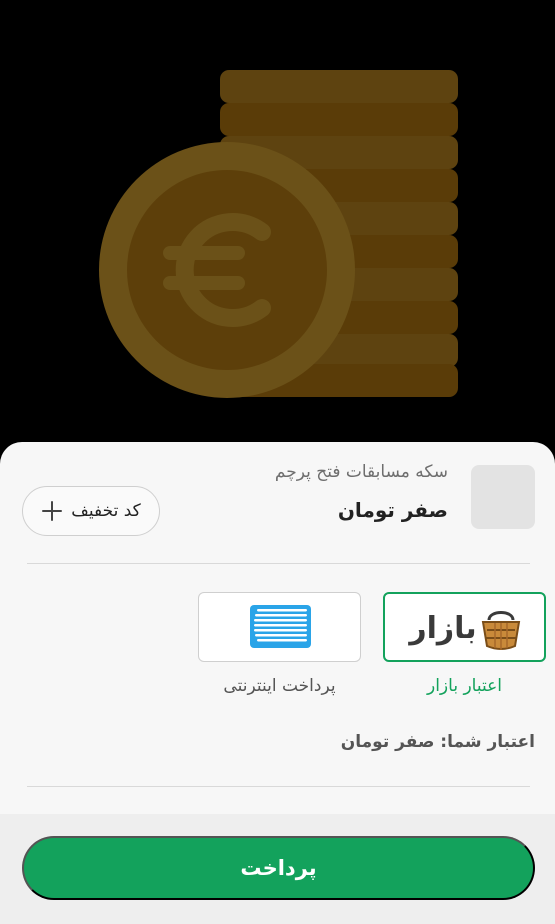 The width and height of the screenshot is (555, 924). What do you see at coordinates (464, 686) in the screenshot?
I see `bazaar-credit-label: اعتبار بازار` at bounding box center [464, 686].